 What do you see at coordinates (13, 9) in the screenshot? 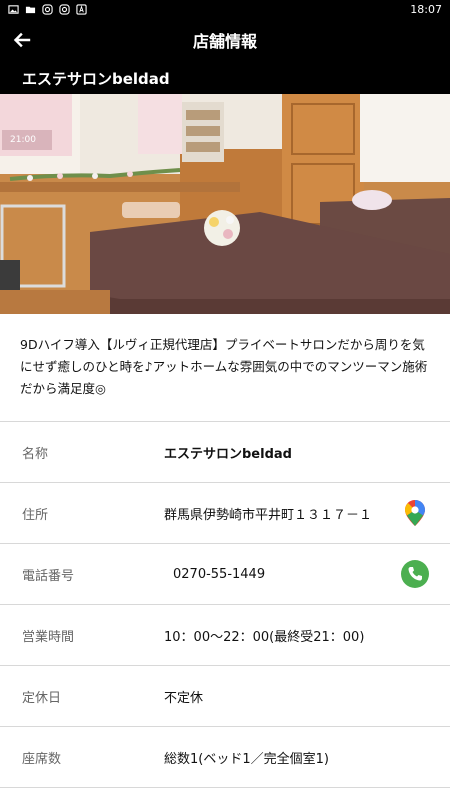
I see `image-notification-icon` at bounding box center [13, 9].